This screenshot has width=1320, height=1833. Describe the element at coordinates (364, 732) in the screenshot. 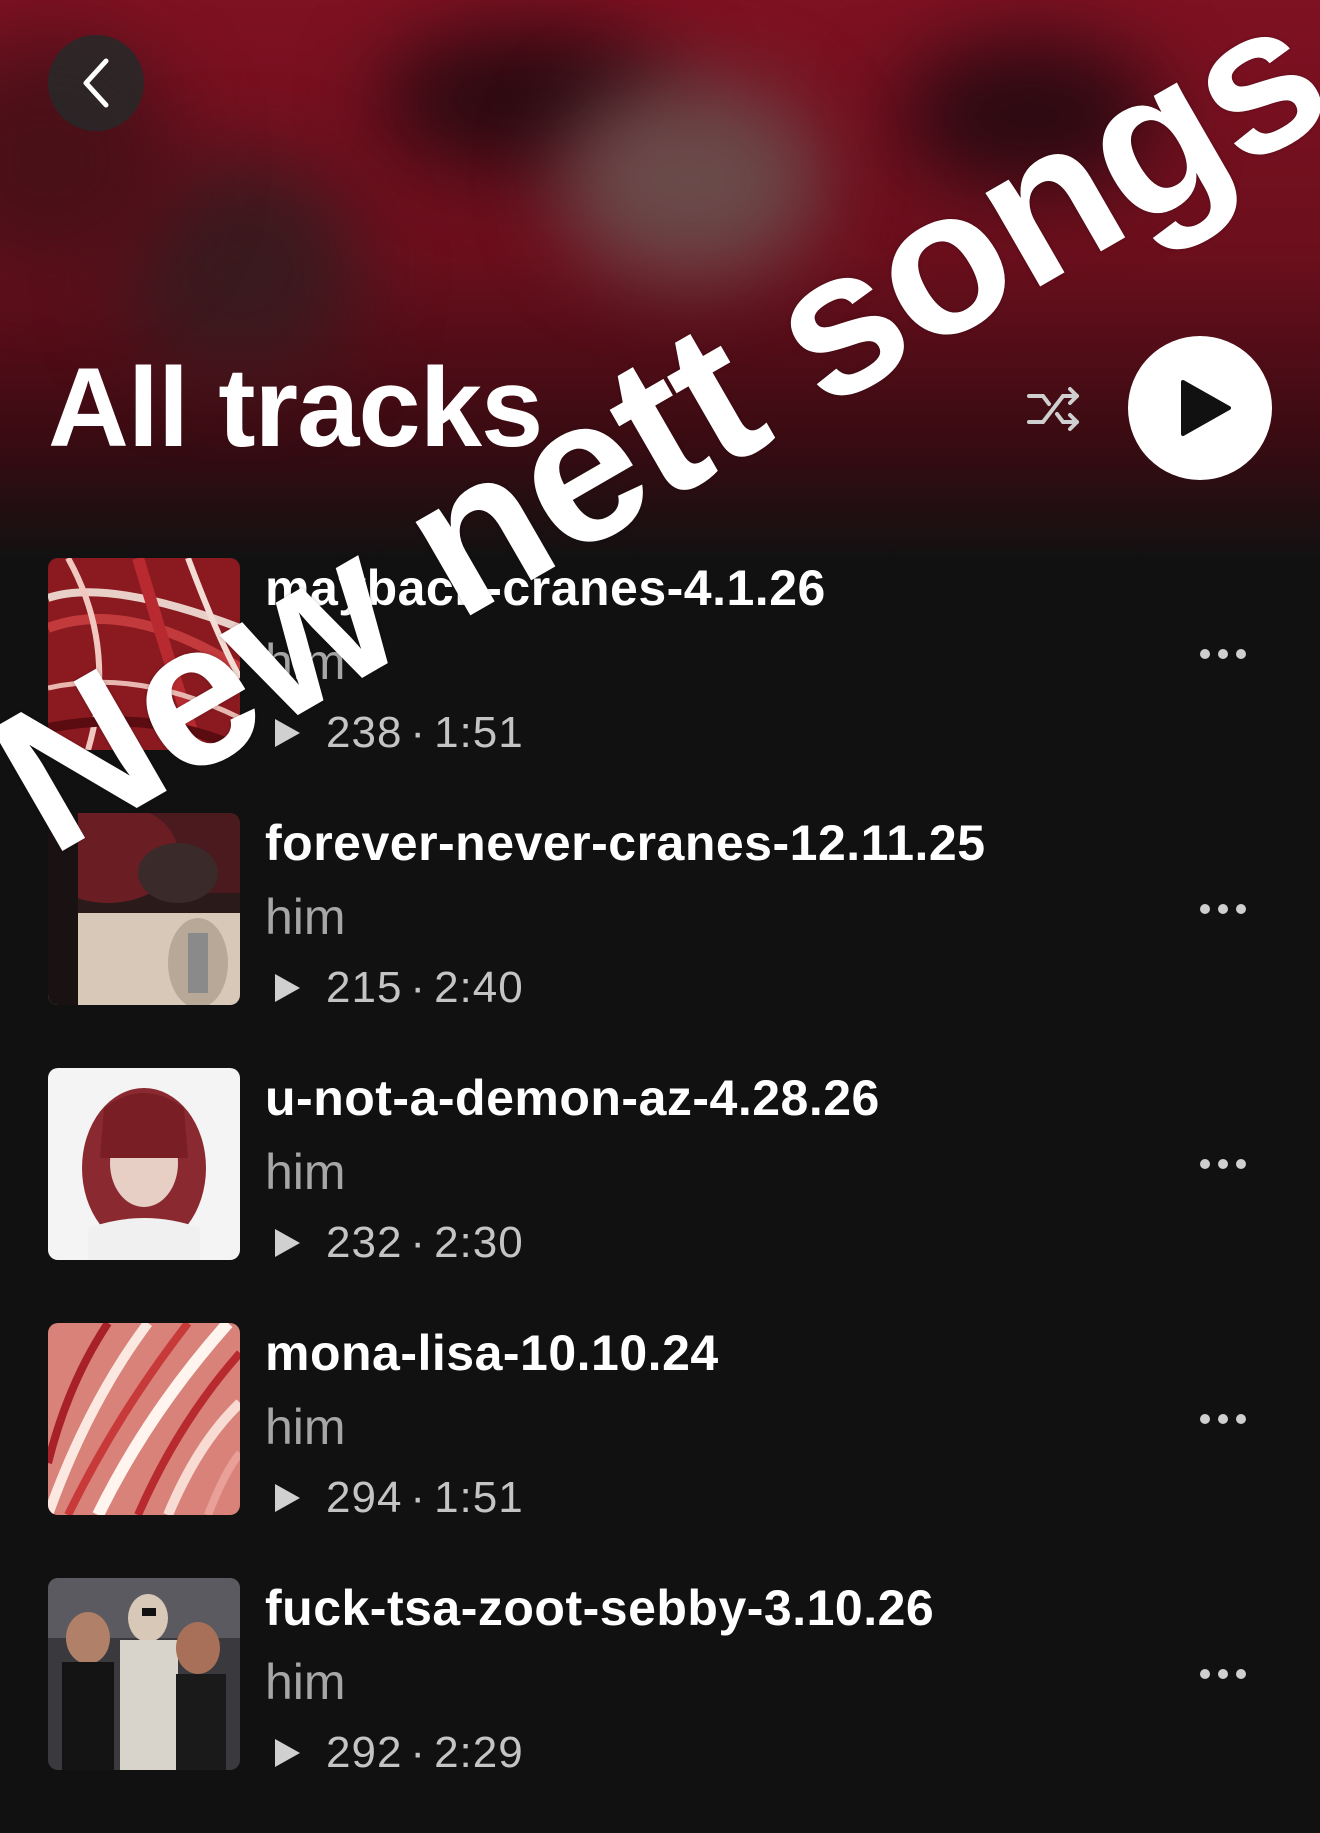

I see `play-count: 238` at that location.